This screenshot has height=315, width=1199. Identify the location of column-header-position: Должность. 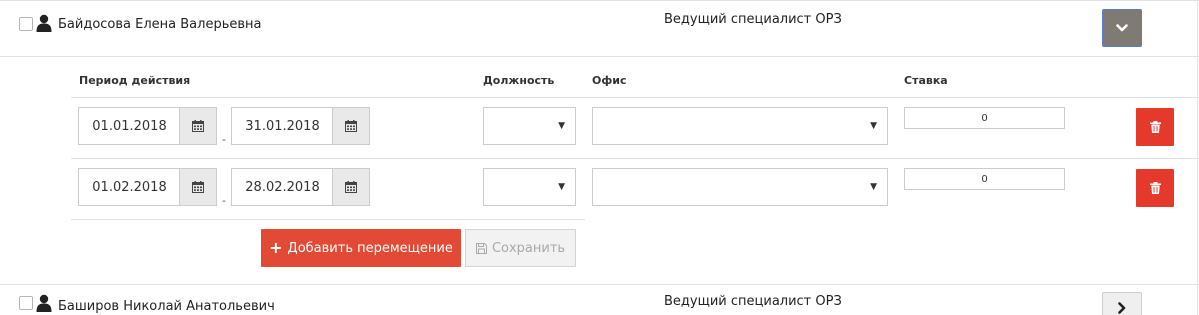
(519, 80).